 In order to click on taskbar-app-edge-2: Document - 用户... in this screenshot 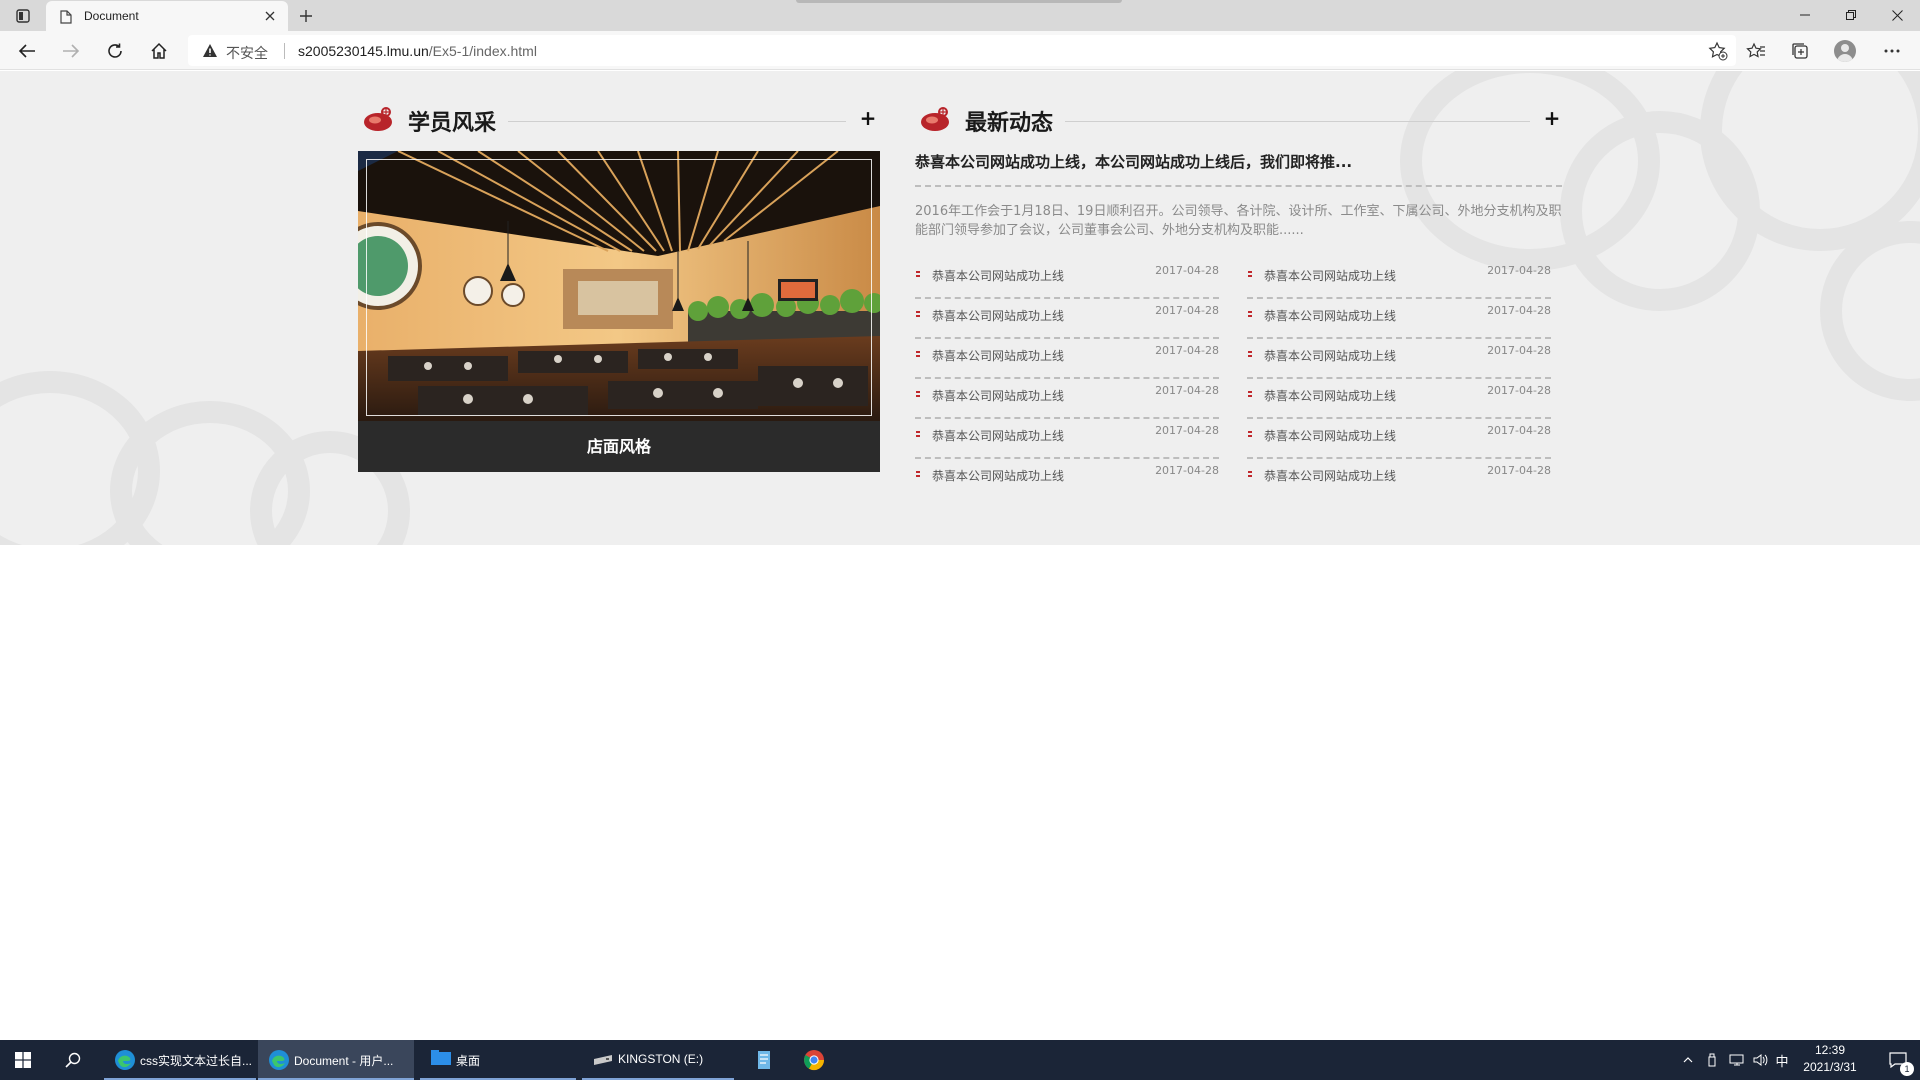, I will do `click(336, 1060)`.